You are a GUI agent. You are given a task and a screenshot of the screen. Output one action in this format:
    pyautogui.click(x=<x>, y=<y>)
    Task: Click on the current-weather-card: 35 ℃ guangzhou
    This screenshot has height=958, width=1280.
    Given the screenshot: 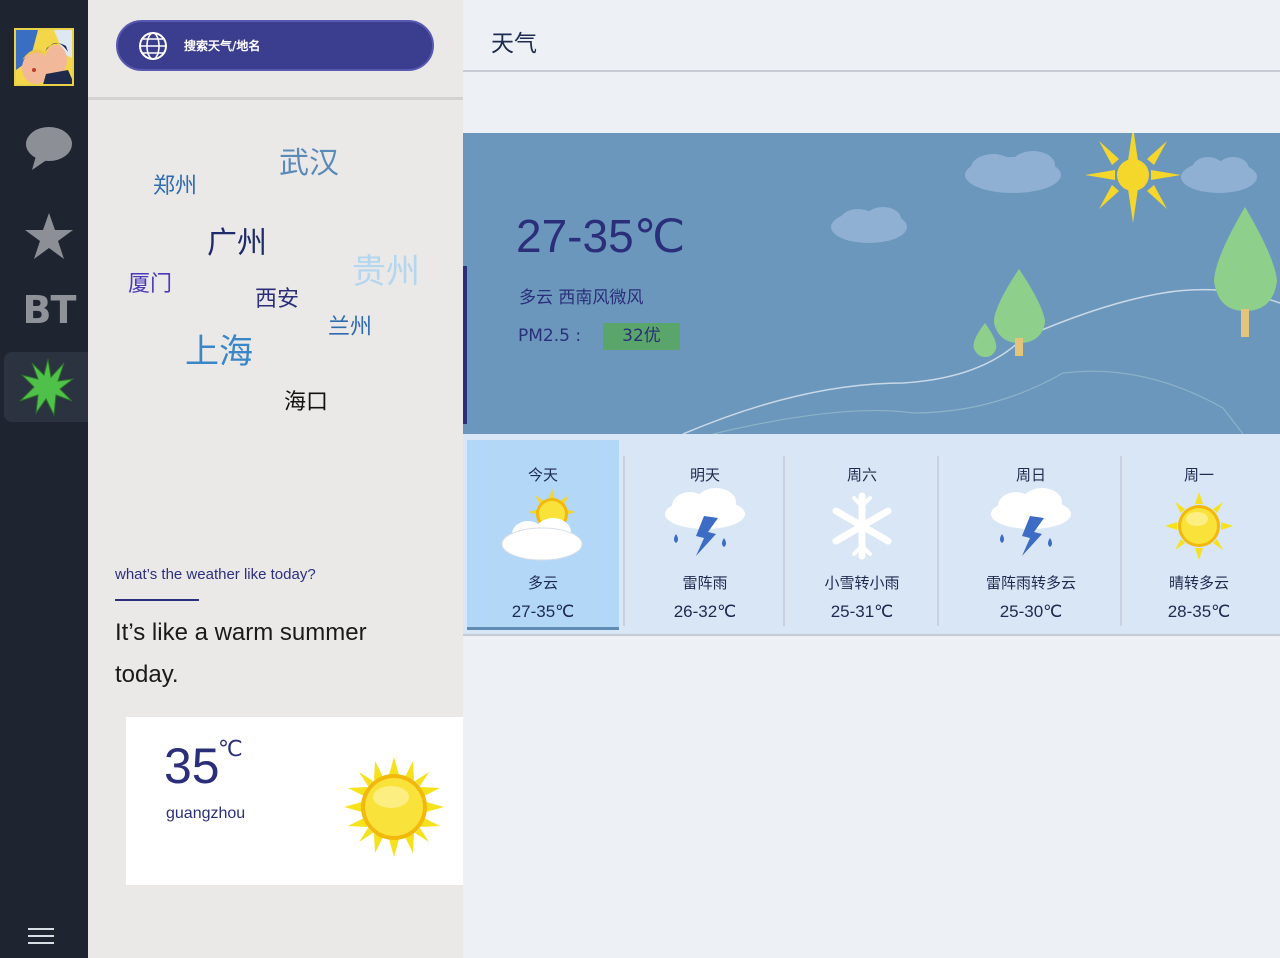 What is the action you would take?
    pyautogui.click(x=294, y=801)
    